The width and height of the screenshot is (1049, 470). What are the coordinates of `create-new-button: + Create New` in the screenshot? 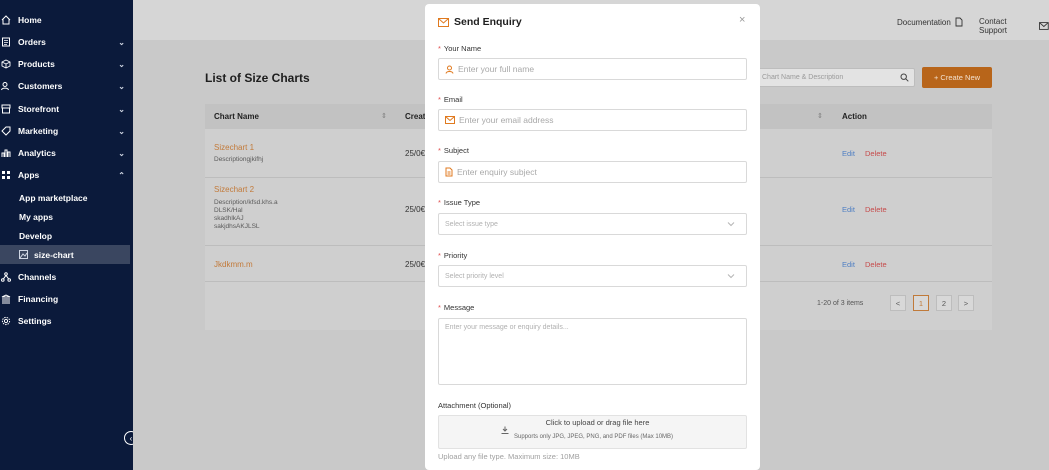 It's located at (957, 77).